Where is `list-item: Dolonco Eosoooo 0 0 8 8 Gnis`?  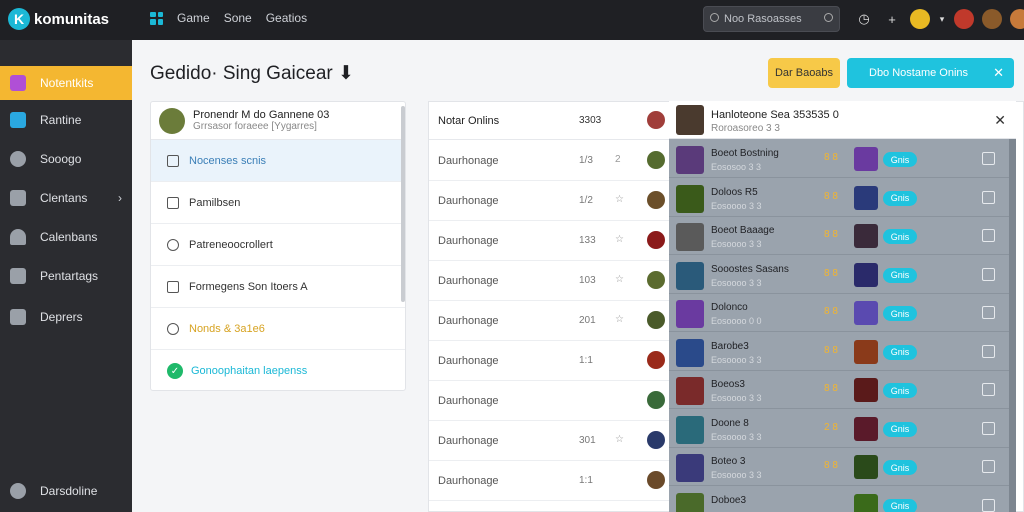 list-item: Dolonco Eosoooo 0 0 8 8 Gnis is located at coordinates (839, 313).